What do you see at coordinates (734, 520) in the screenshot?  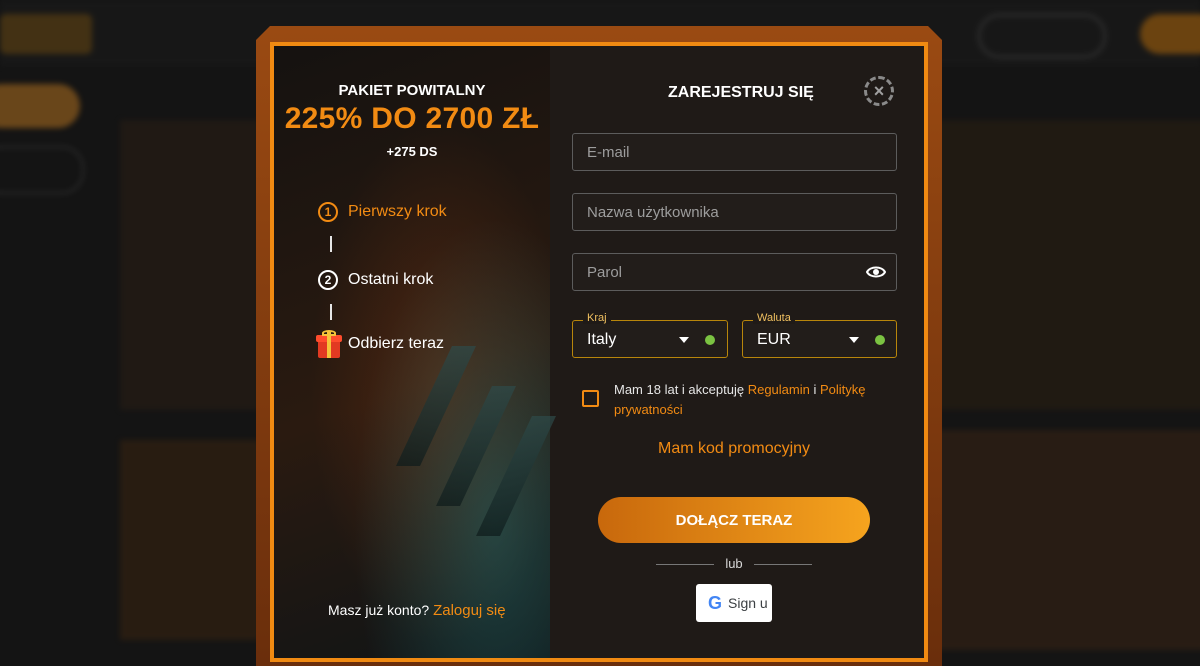 I see `join-button: DOŁĄCZ TERAZ` at bounding box center [734, 520].